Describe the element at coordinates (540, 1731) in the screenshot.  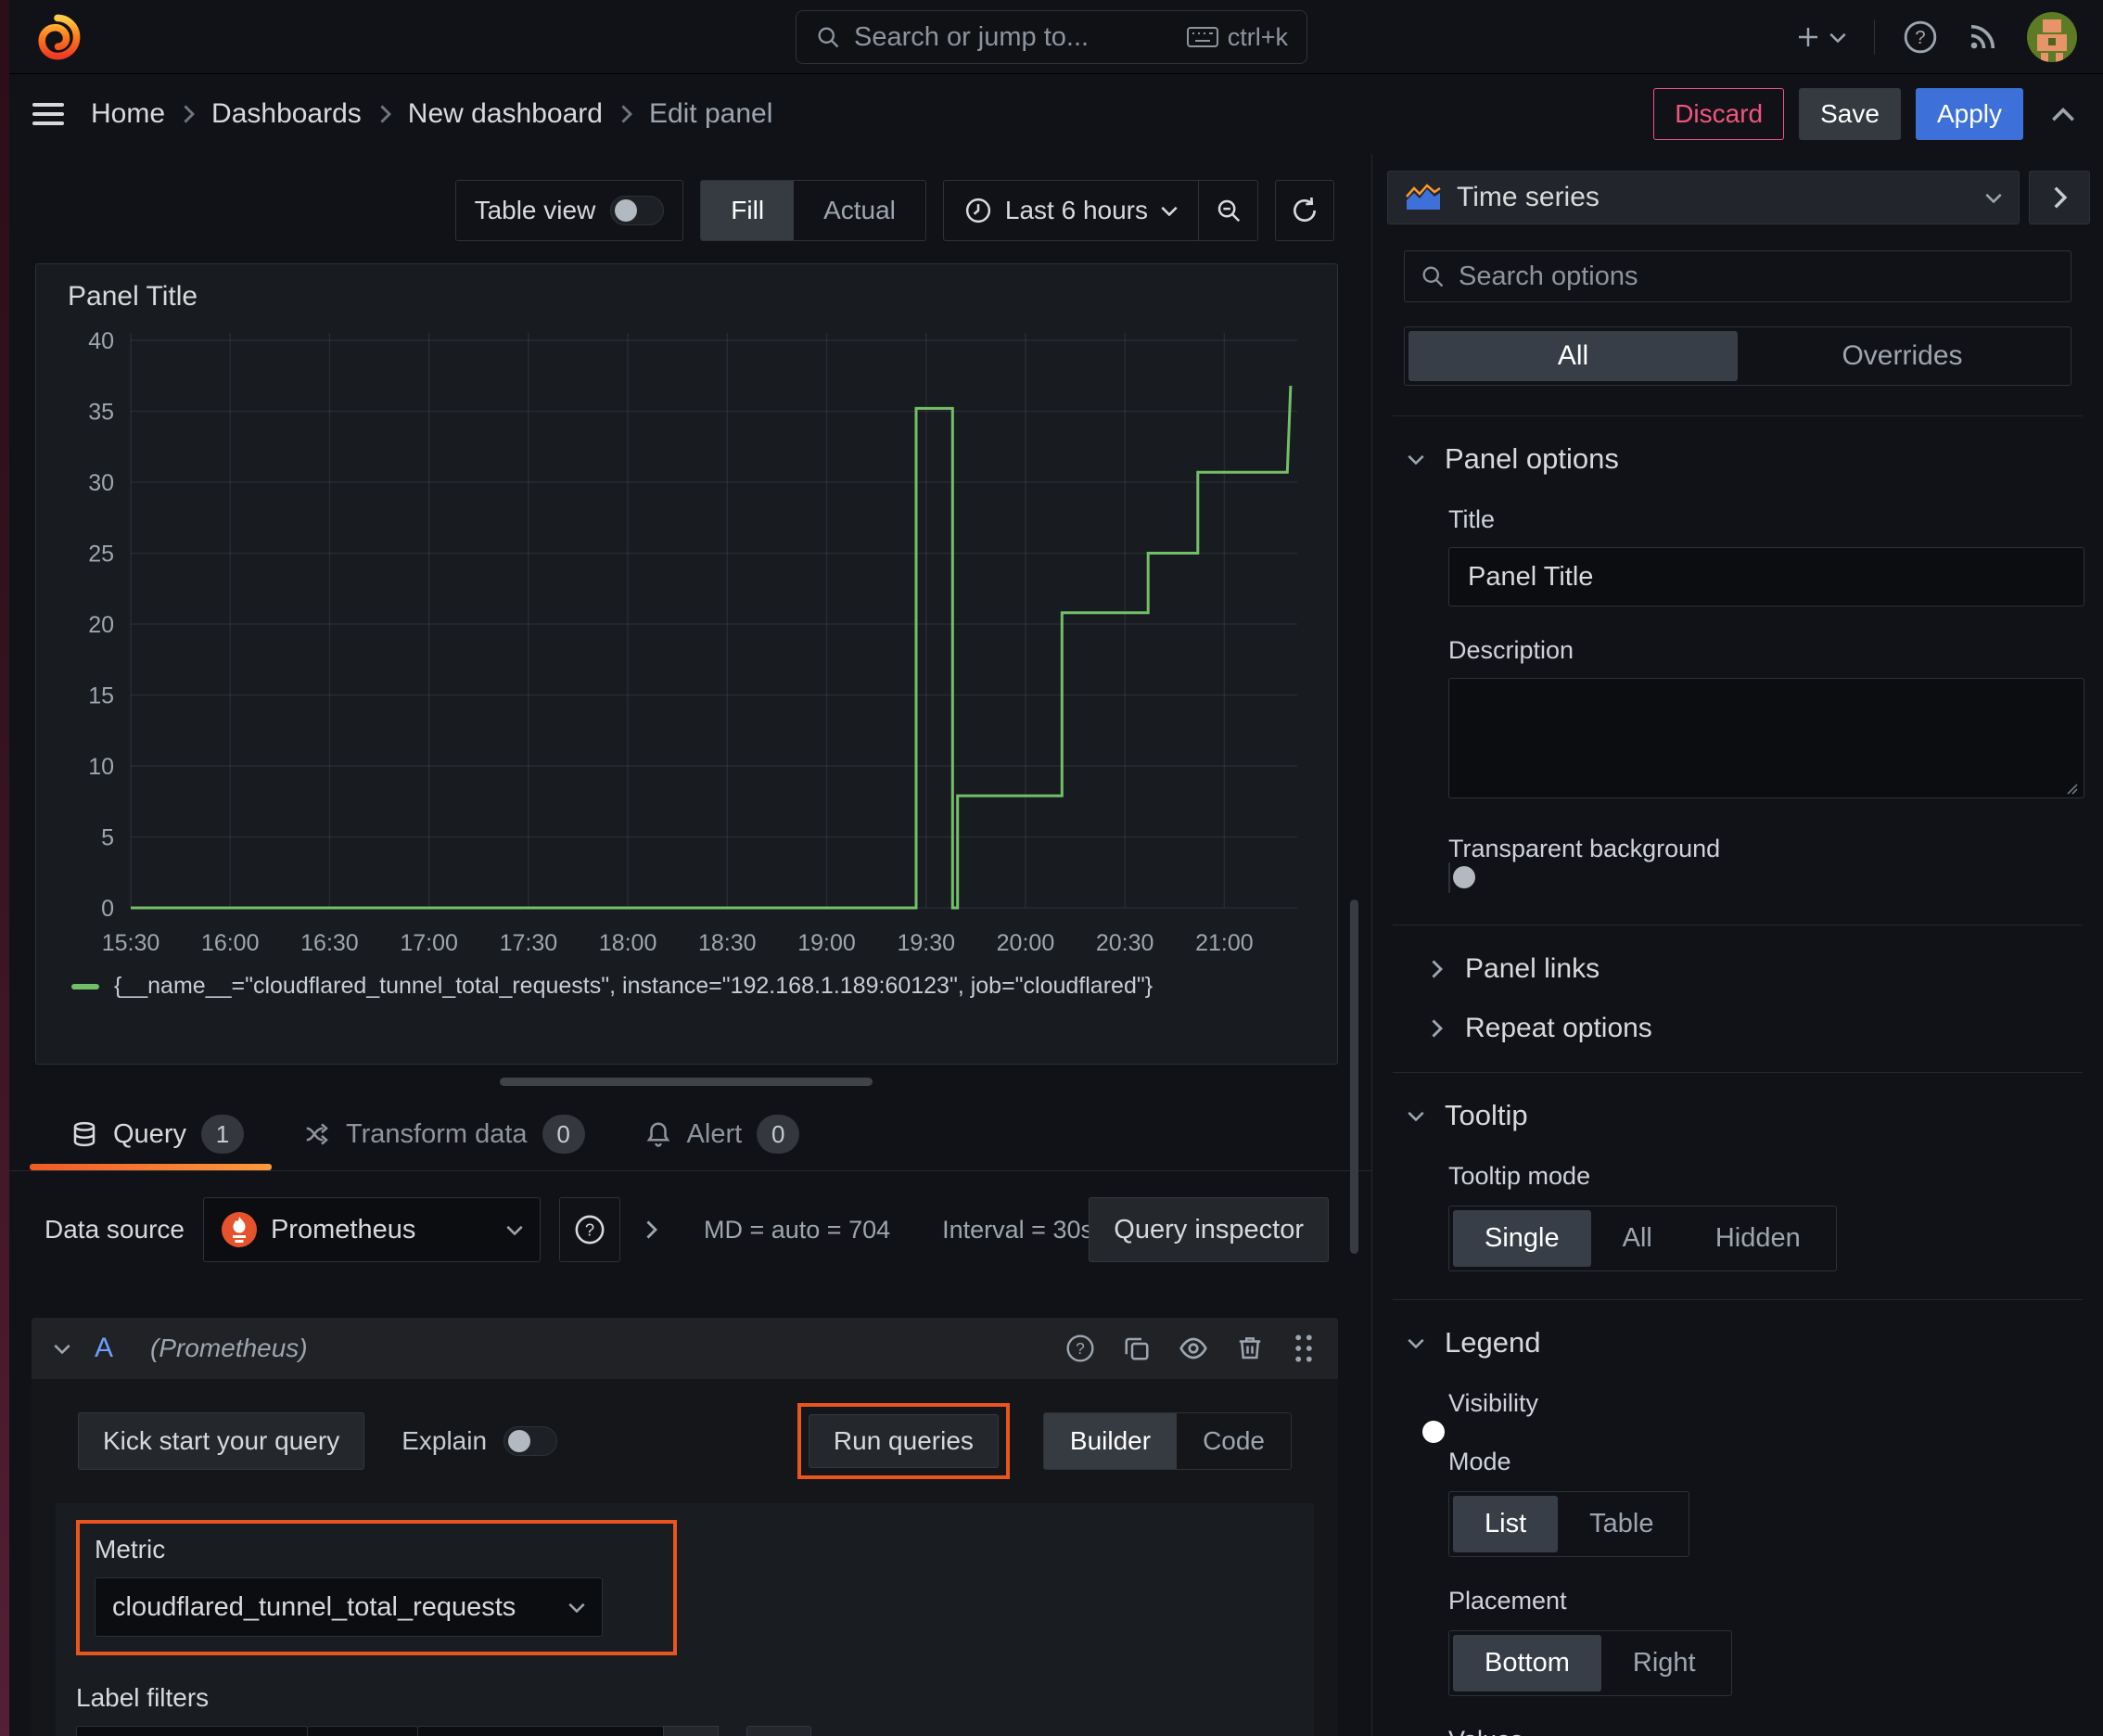
I see `select-value-dropdown: Select value` at that location.